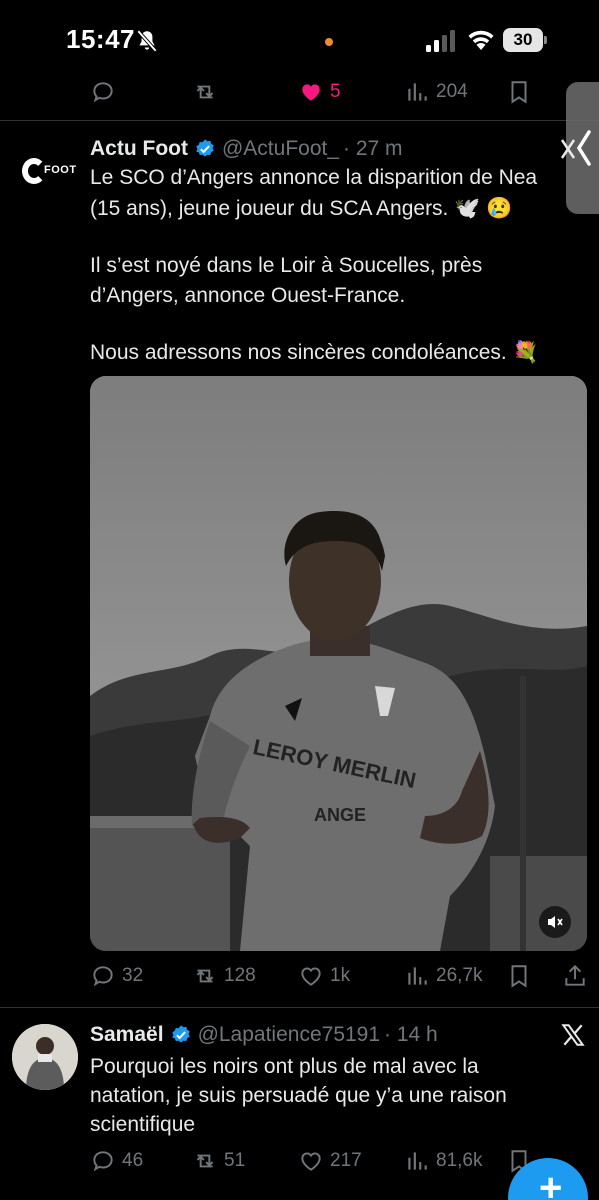 This screenshot has width=599, height=1200. I want to click on repost-count: 51, so click(235, 1160).